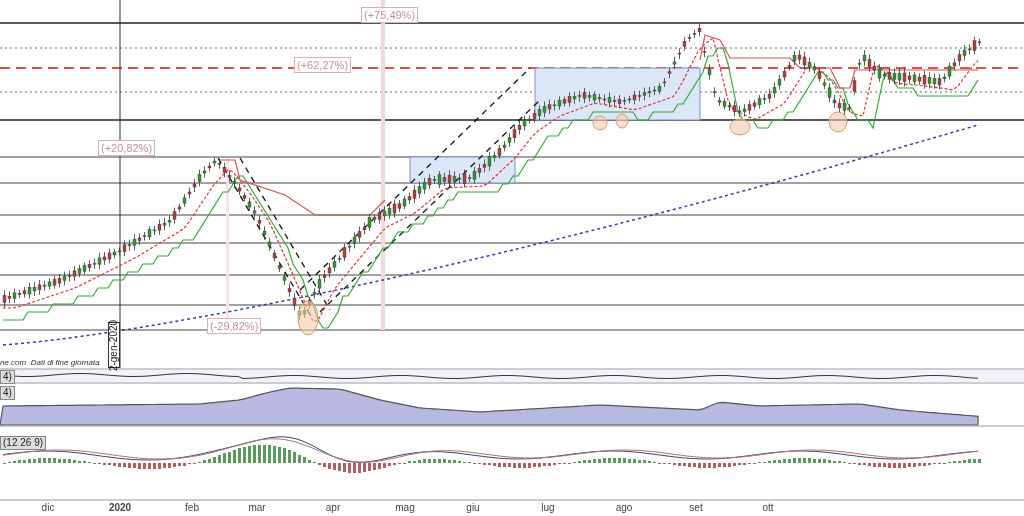 This screenshot has width=1024, height=516. I want to click on percent-label: (+62,27%), so click(323, 65).